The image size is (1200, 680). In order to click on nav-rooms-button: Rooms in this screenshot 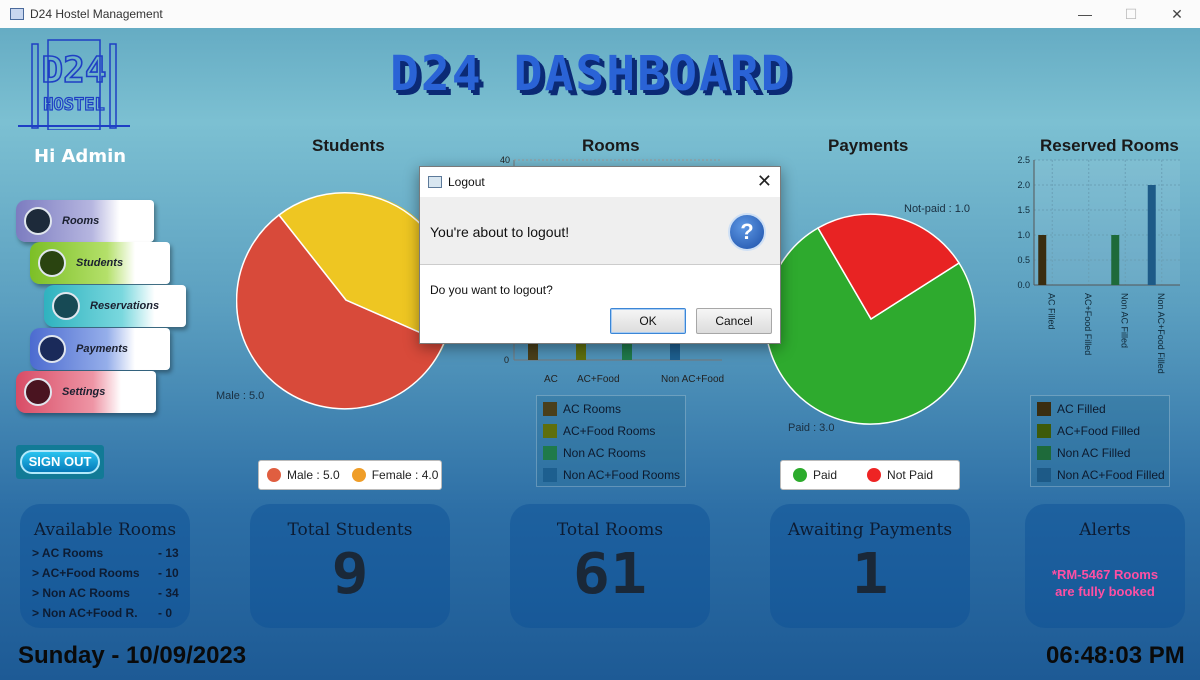, I will do `click(85, 221)`.